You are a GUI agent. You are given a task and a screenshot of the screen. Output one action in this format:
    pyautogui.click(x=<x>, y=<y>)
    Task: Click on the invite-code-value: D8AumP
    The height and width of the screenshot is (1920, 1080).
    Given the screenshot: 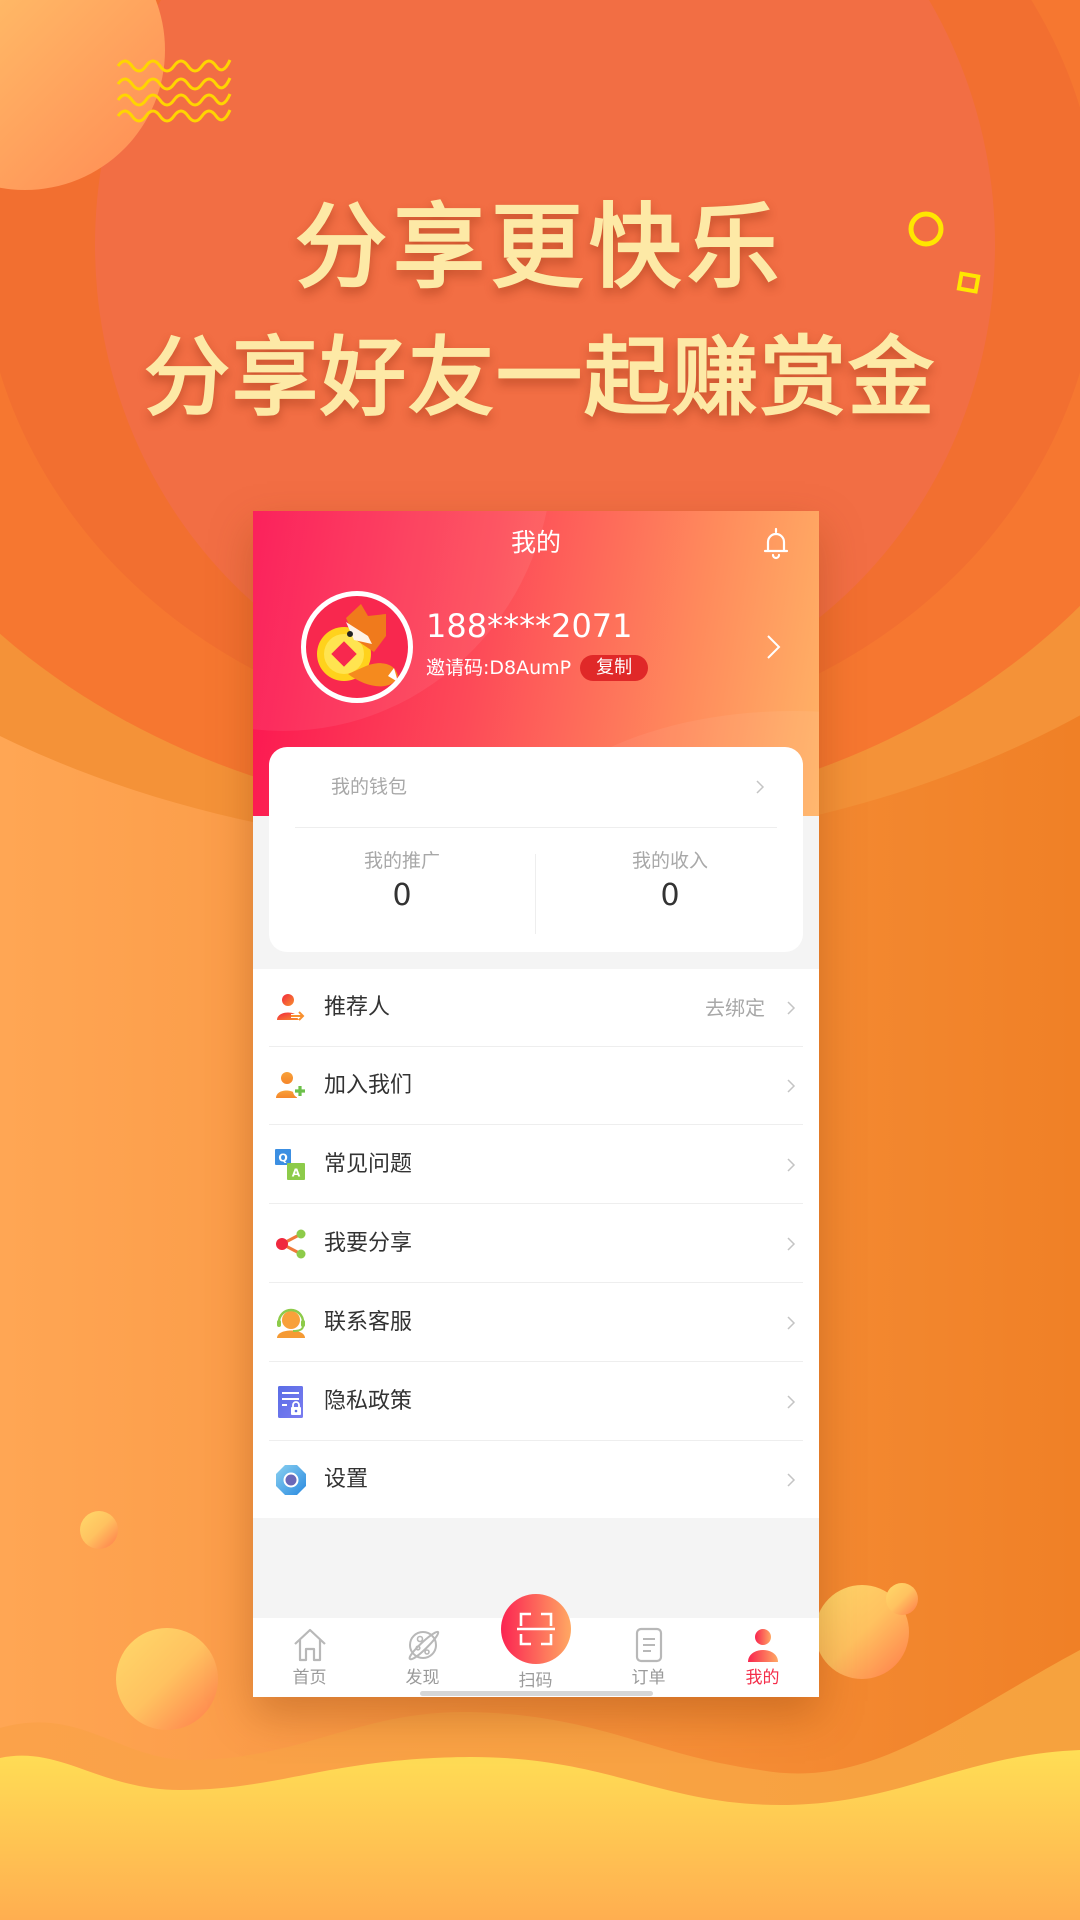 What is the action you would take?
    pyautogui.click(x=530, y=668)
    